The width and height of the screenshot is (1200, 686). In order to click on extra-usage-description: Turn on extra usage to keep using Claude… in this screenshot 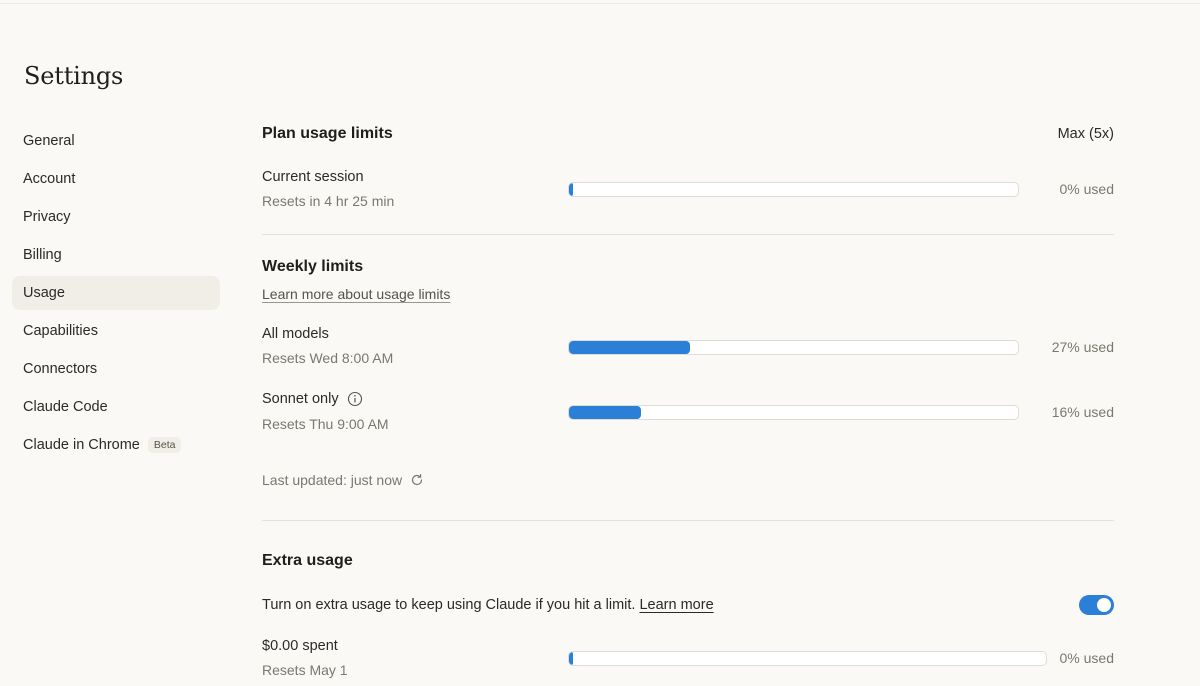, I will do `click(488, 605)`.